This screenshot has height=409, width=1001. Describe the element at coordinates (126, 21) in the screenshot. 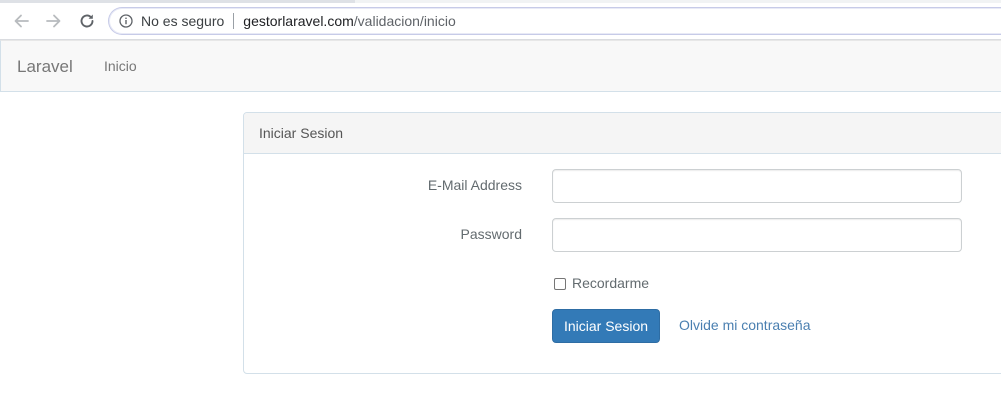

I see `info-icon` at that location.